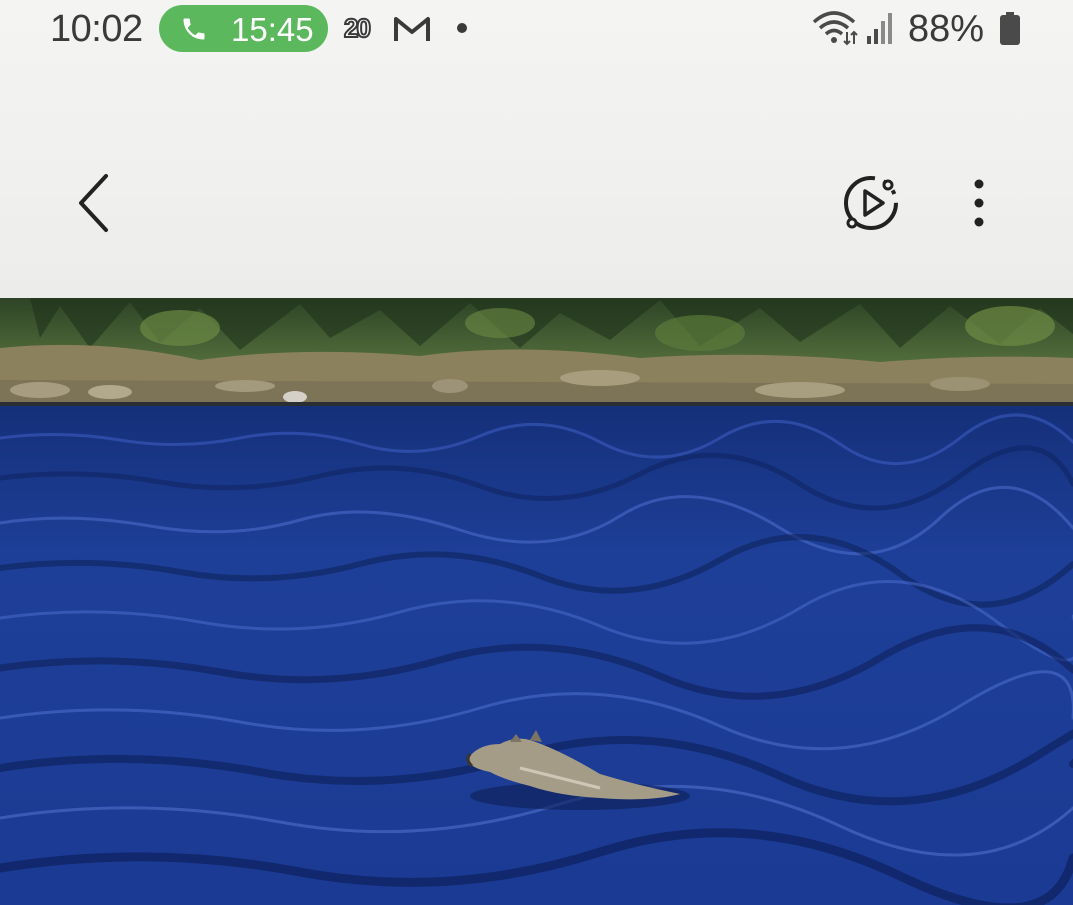 The width and height of the screenshot is (1073, 905). What do you see at coordinates (979, 203) in the screenshot?
I see `more-options-icon` at bounding box center [979, 203].